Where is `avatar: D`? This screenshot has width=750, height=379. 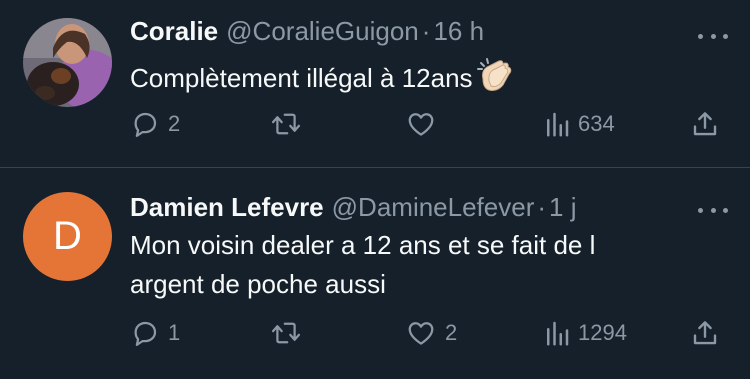 avatar: D is located at coordinates (67, 236).